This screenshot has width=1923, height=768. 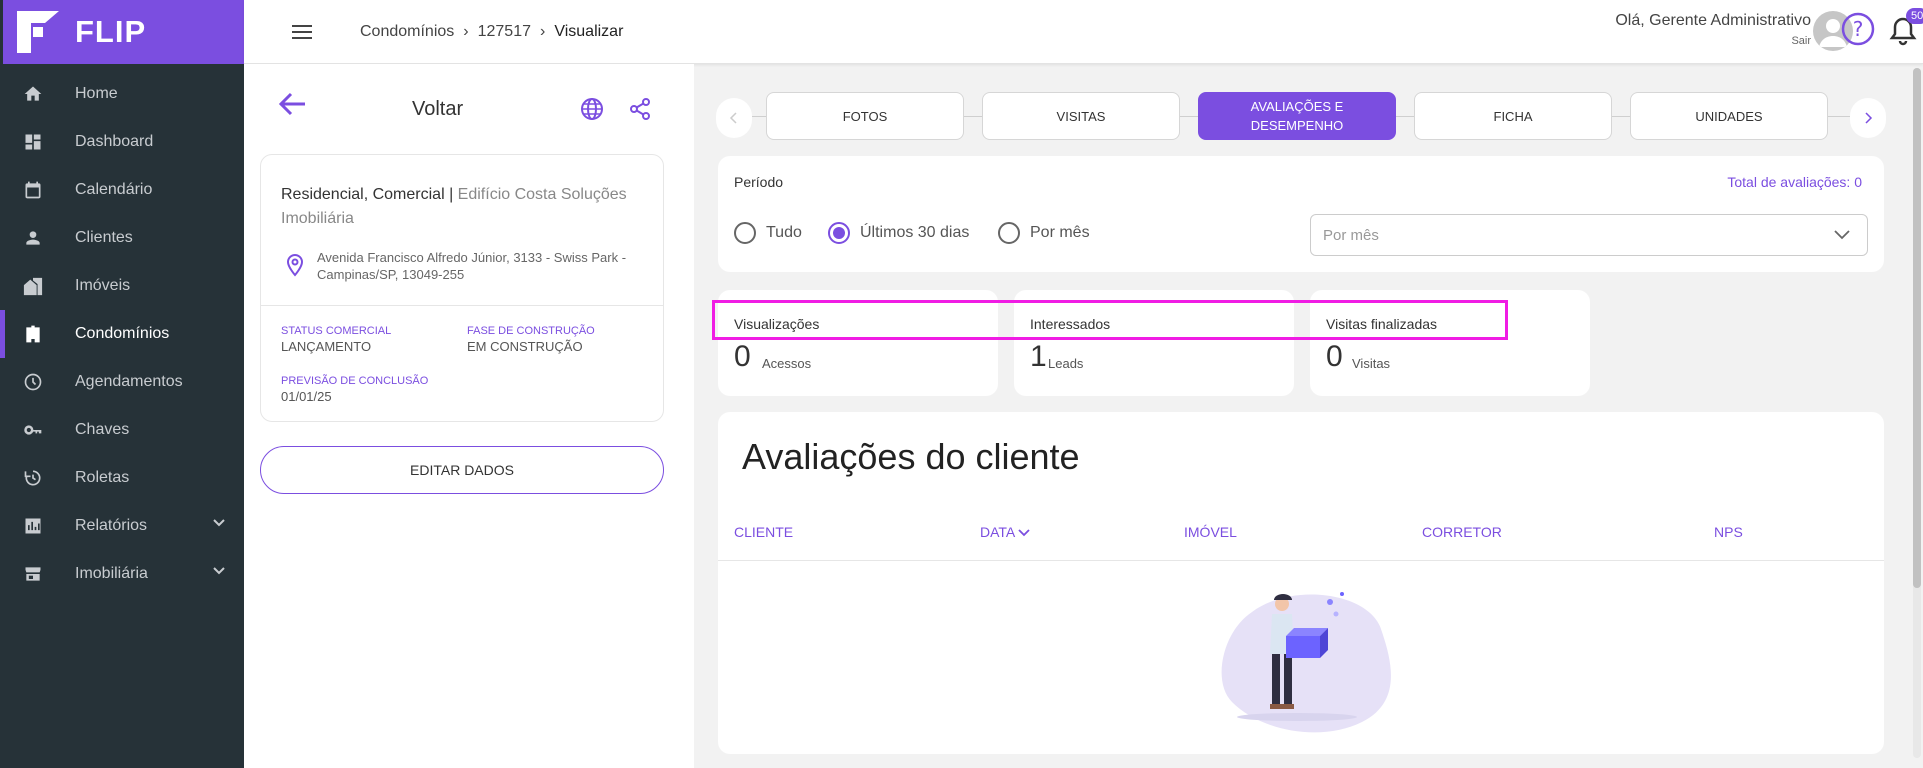 I want to click on tabs-prev-button, so click(x=734, y=118).